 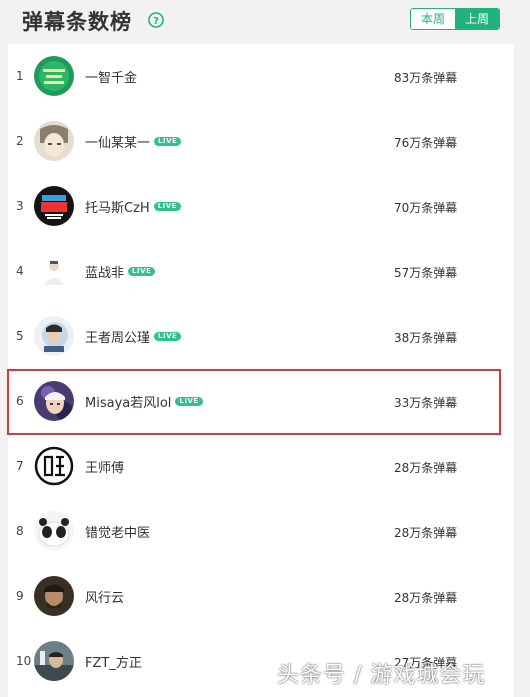 What do you see at coordinates (477, 19) in the screenshot?
I see `tab-last-week: 上周` at bounding box center [477, 19].